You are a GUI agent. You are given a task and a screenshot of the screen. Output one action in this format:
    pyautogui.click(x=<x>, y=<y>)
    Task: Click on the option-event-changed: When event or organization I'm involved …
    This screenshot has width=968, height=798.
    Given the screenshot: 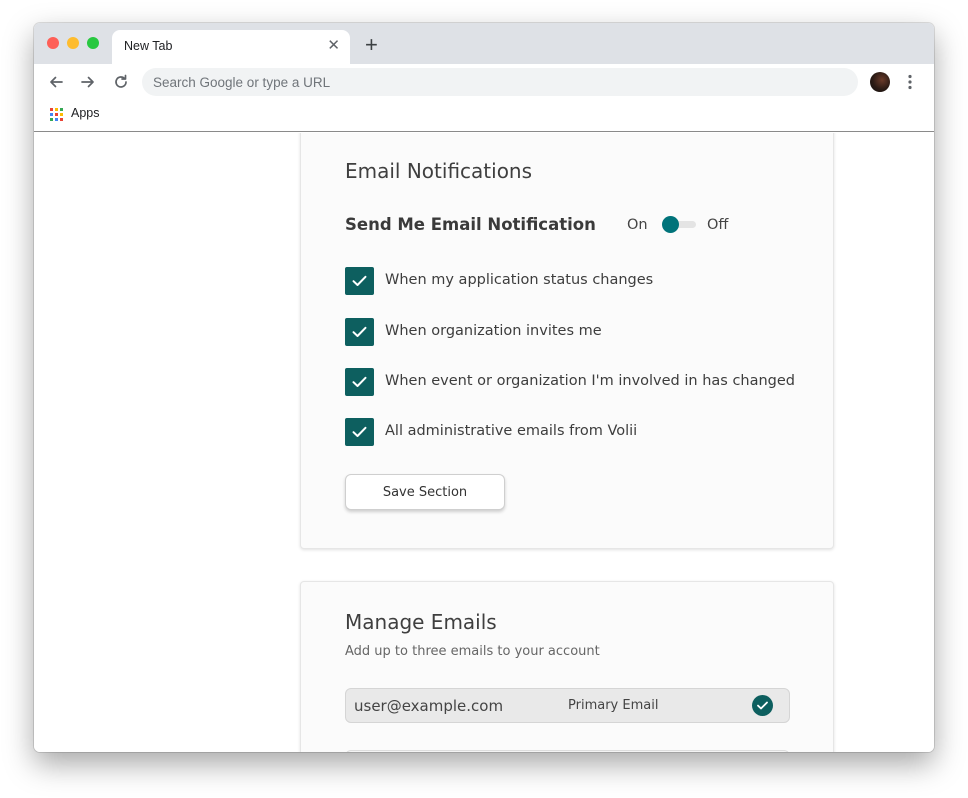 What is the action you would take?
    pyautogui.click(x=580, y=382)
    